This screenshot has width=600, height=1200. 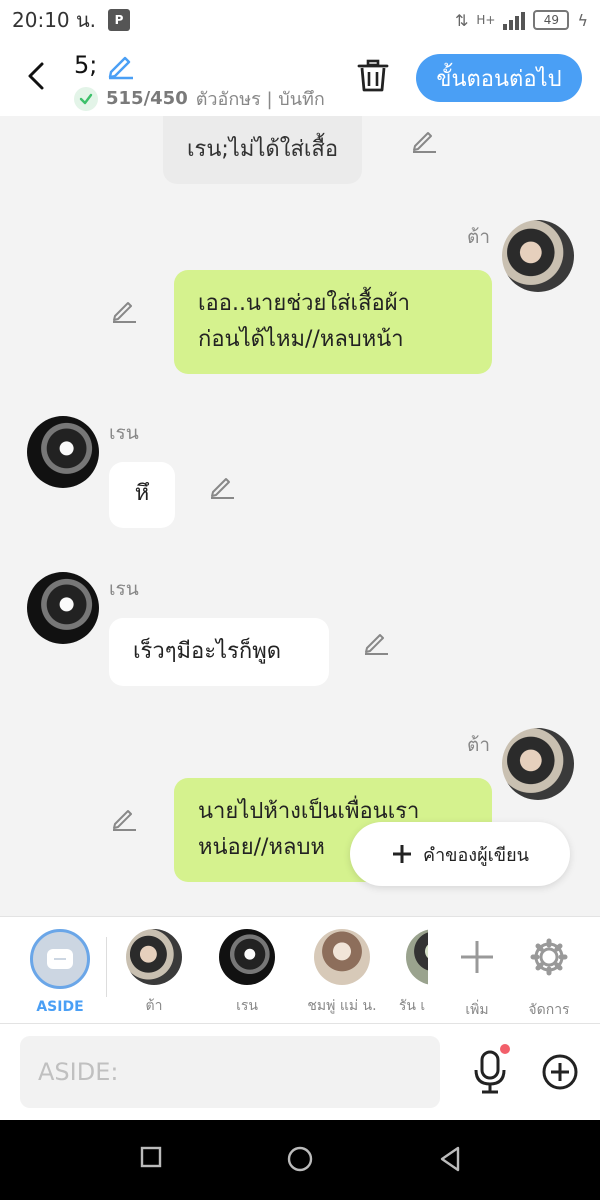 I want to click on charging-icon: ϟ, so click(x=582, y=20).